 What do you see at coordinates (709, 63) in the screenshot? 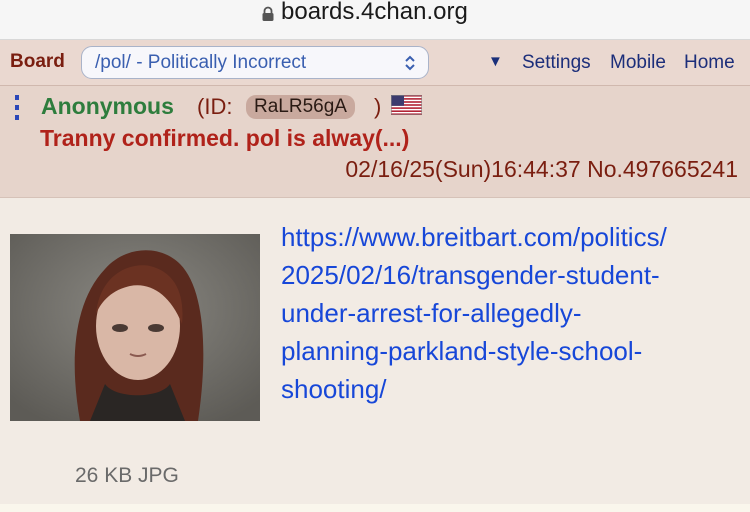
I see `home-link: Home` at bounding box center [709, 63].